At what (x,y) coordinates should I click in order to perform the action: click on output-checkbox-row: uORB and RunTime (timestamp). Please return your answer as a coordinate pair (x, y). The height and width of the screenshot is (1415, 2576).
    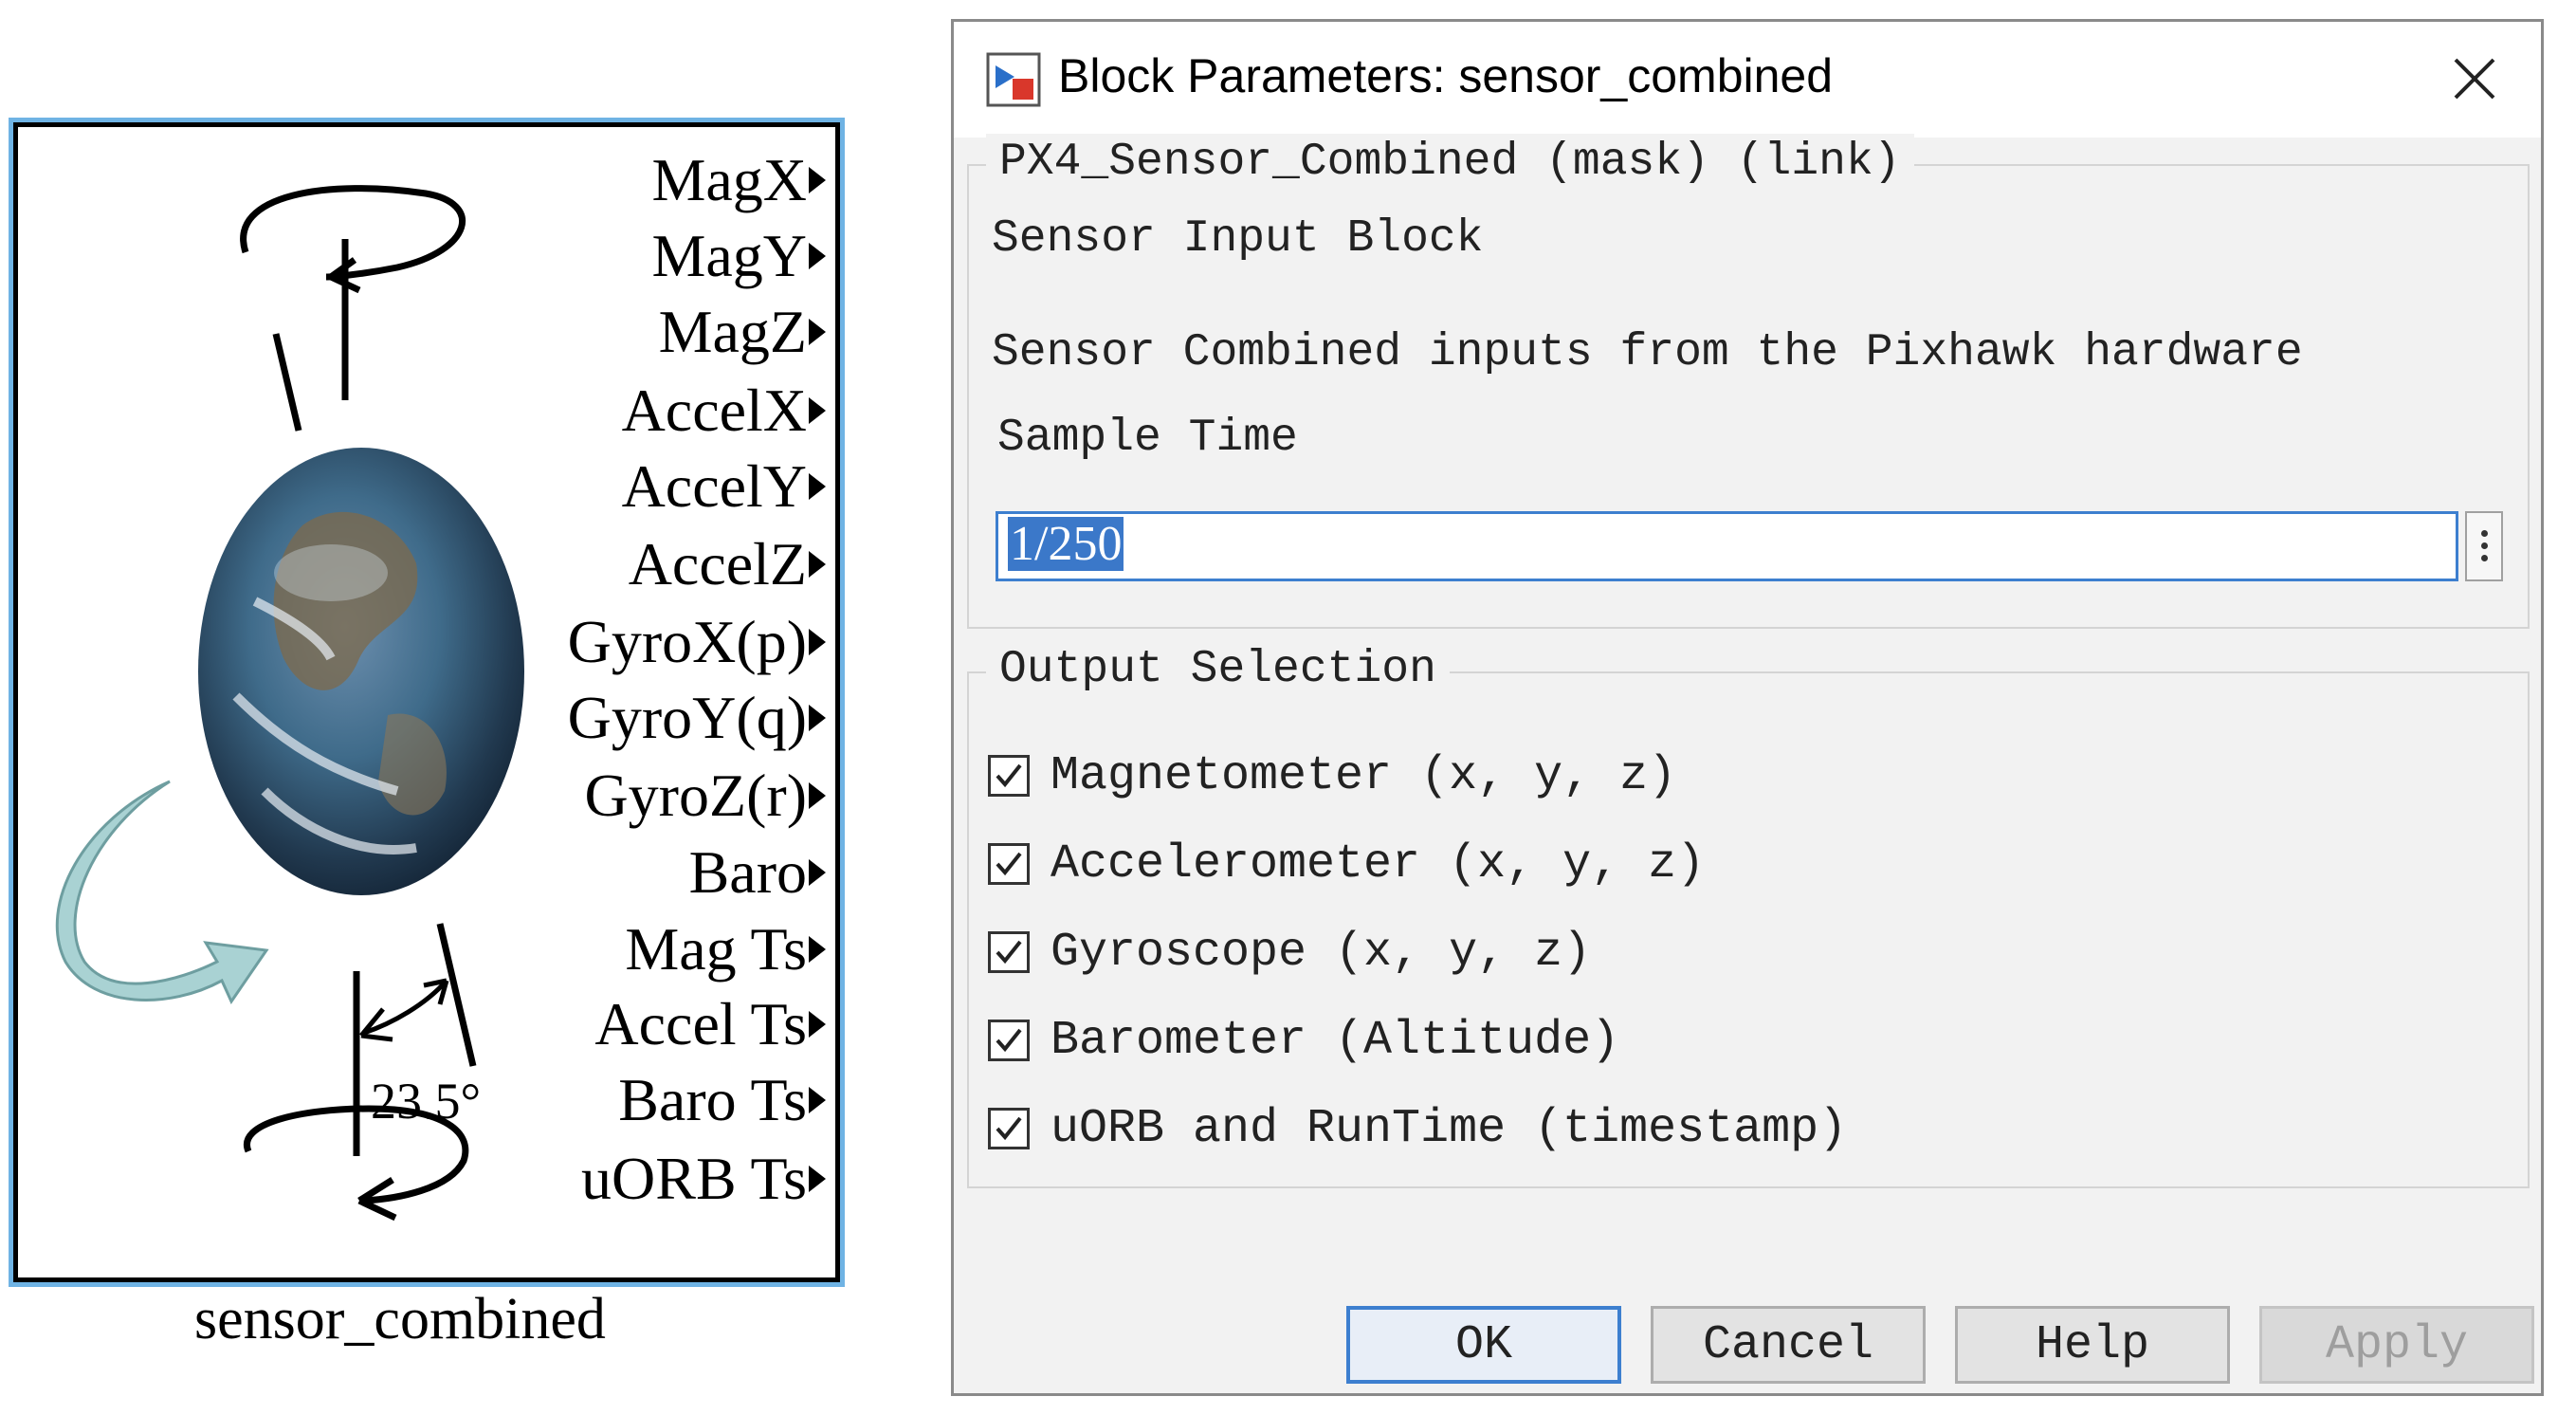
    Looking at the image, I should click on (1417, 1128).